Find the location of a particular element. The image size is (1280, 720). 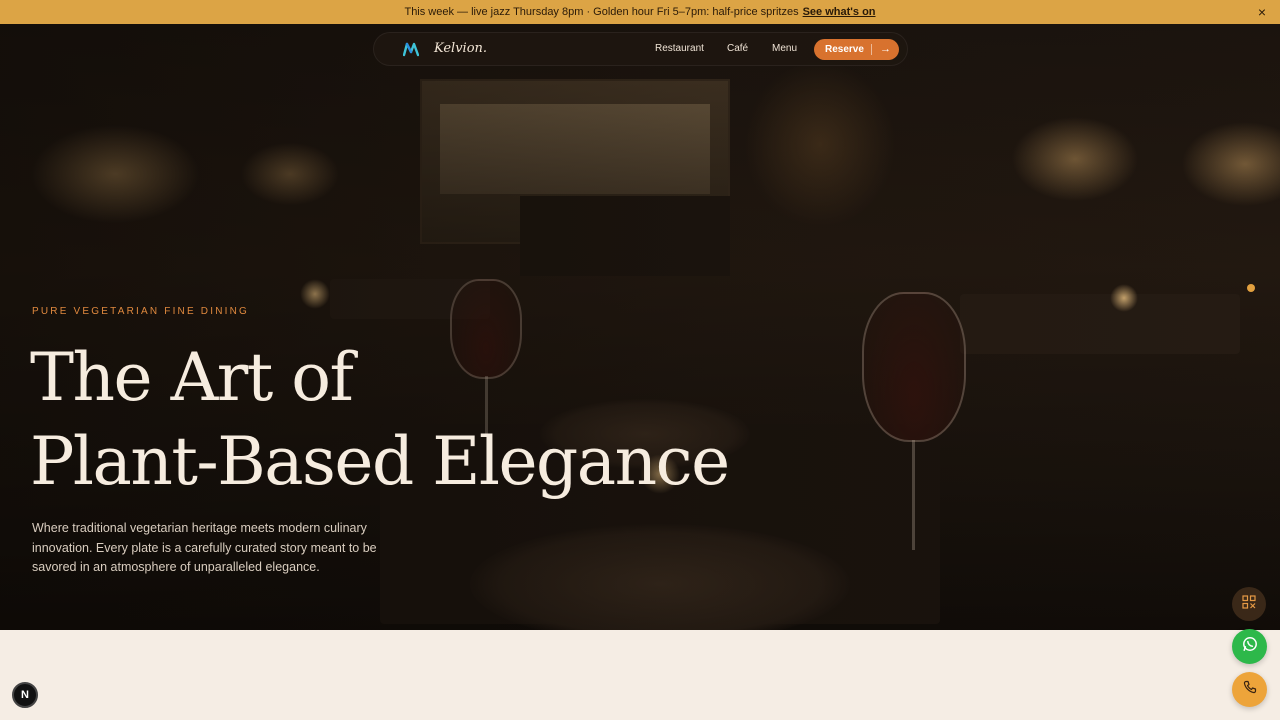

arrow-right-icon: → is located at coordinates (885, 49).